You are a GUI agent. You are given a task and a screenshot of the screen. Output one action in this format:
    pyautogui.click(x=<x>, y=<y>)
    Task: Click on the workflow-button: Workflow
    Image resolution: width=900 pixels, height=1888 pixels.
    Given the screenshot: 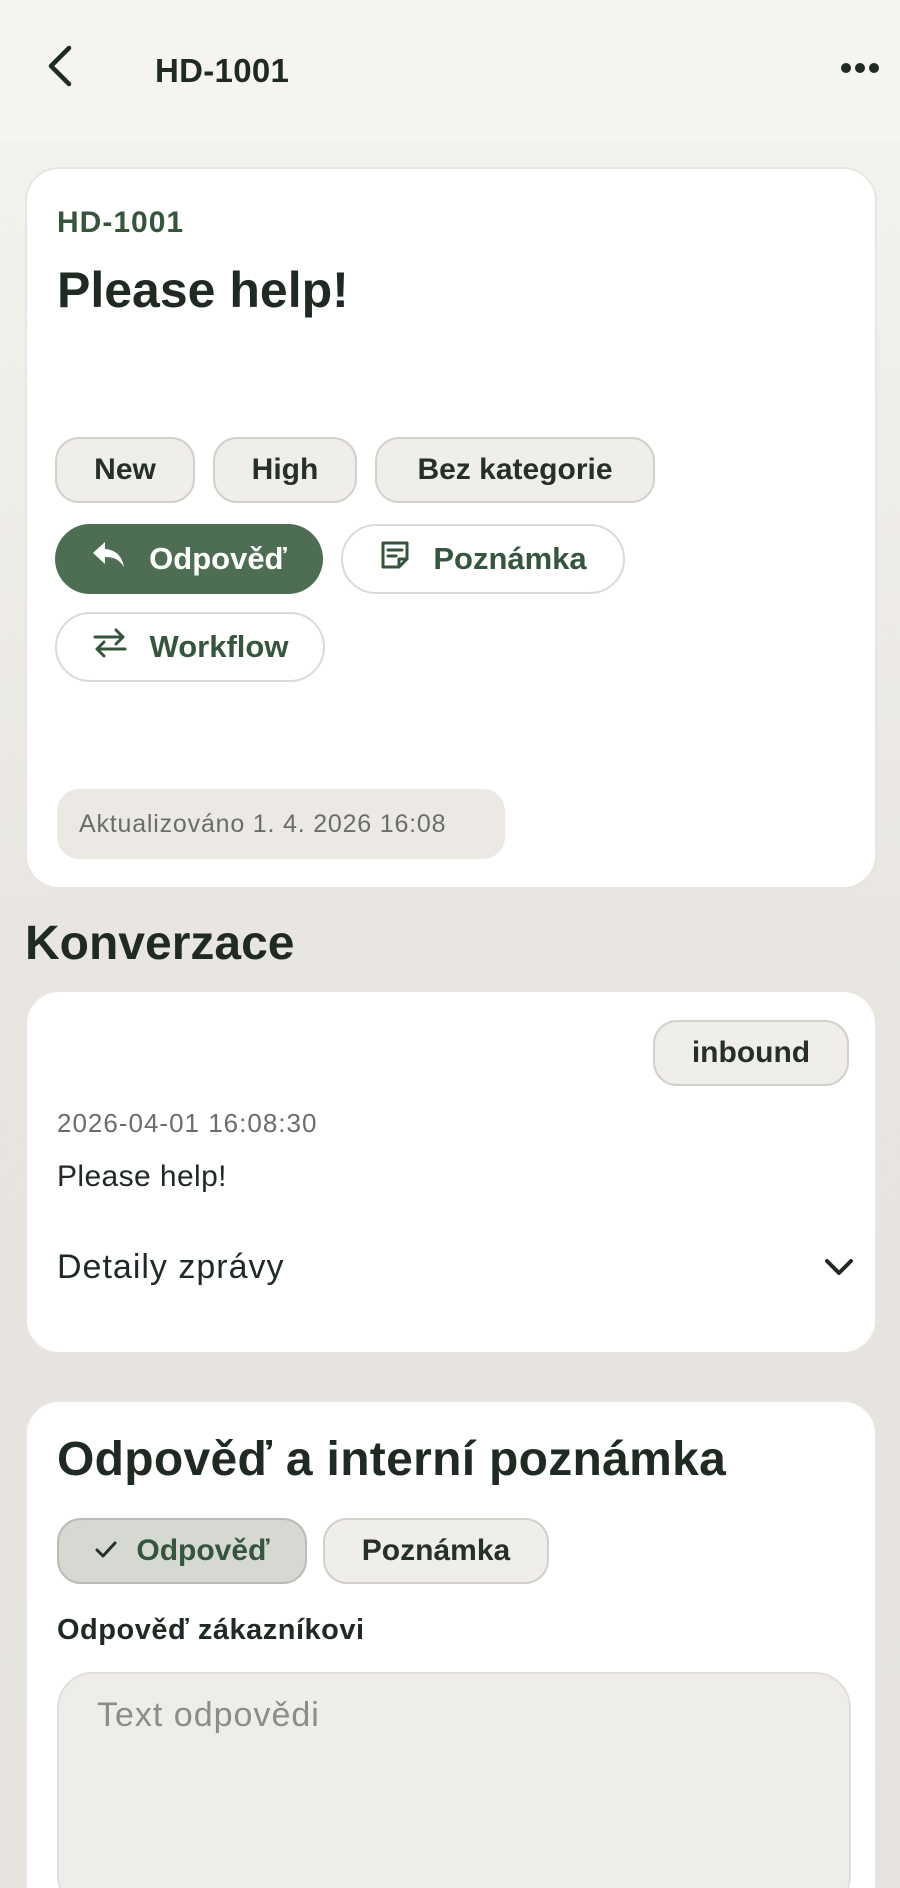 What is the action you would take?
    pyautogui.click(x=190, y=647)
    